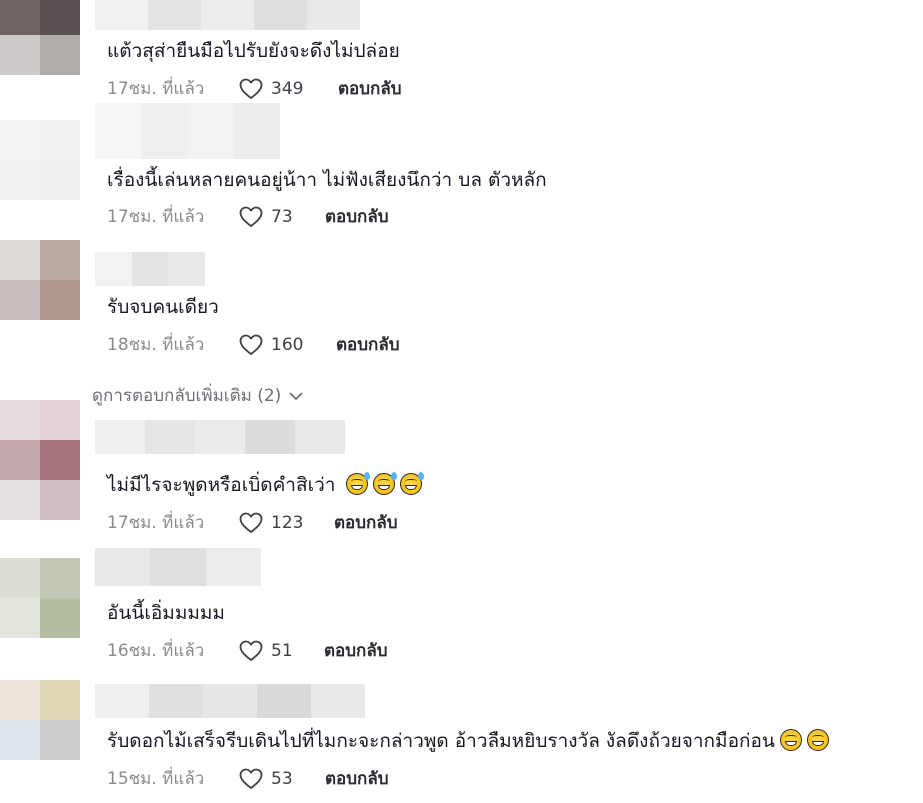 The image size is (923, 803). Describe the element at coordinates (221, 485) in the screenshot. I see `comment-body: ไม่มีไรจะพูดหรือเบิ่ดคำสิเว่า` at that location.